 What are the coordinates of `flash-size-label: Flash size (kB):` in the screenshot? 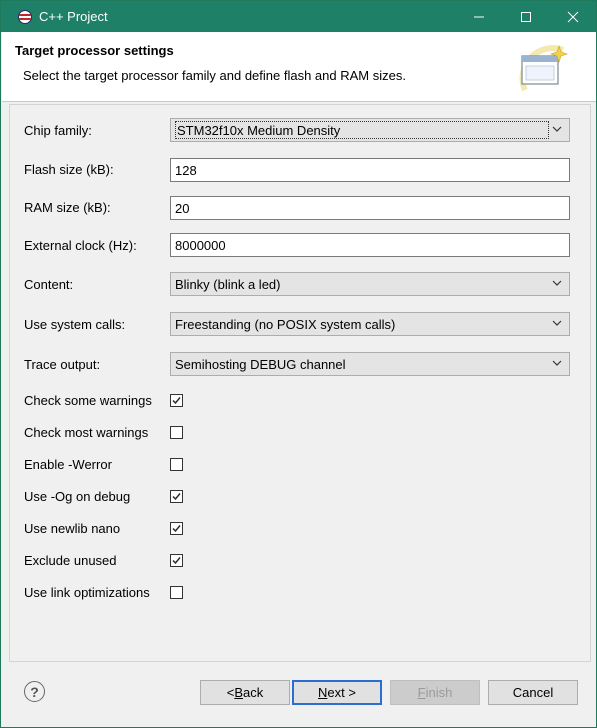 It's located at (69, 169).